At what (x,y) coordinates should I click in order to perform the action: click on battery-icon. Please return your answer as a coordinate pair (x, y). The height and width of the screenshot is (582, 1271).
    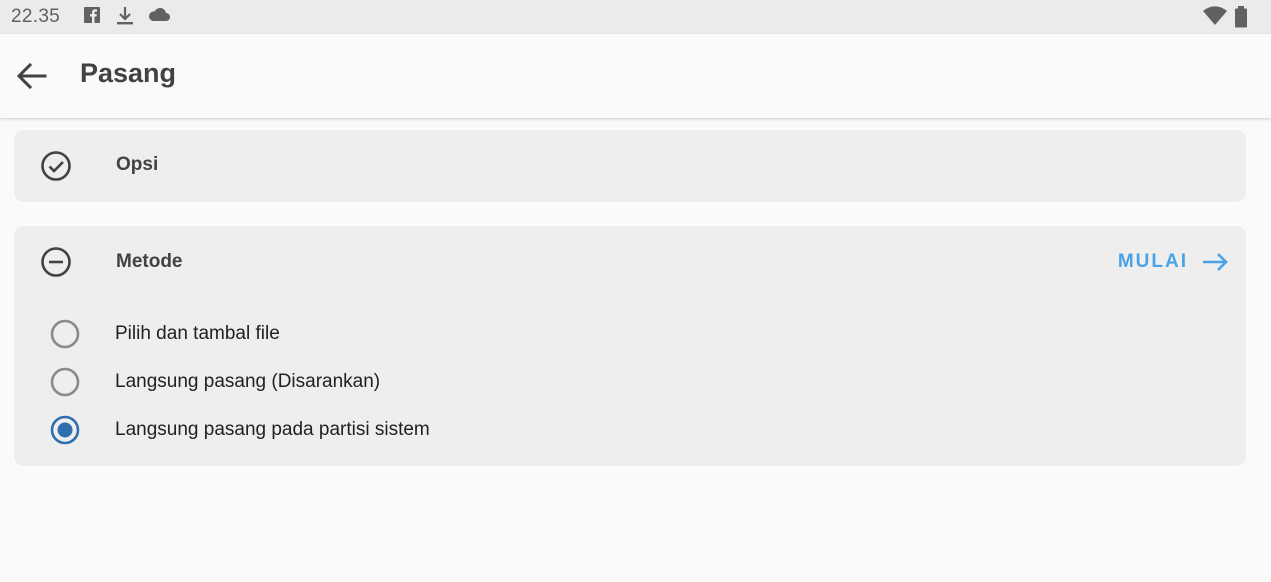
    Looking at the image, I should click on (1241, 17).